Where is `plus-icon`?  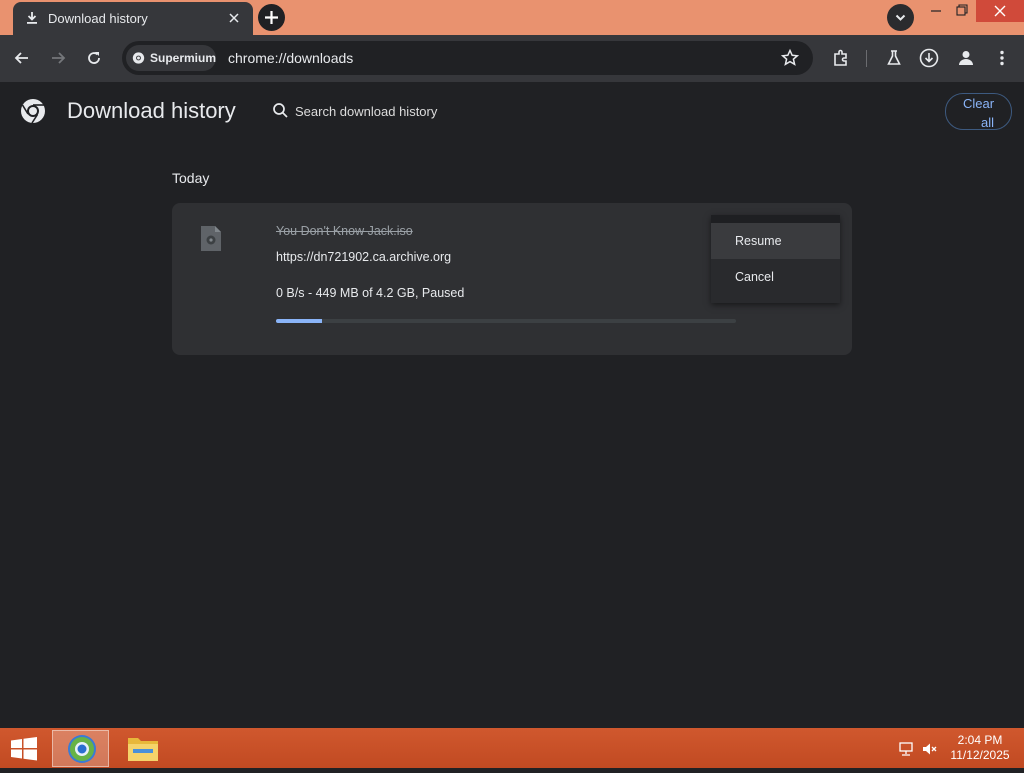 plus-icon is located at coordinates (271, 17).